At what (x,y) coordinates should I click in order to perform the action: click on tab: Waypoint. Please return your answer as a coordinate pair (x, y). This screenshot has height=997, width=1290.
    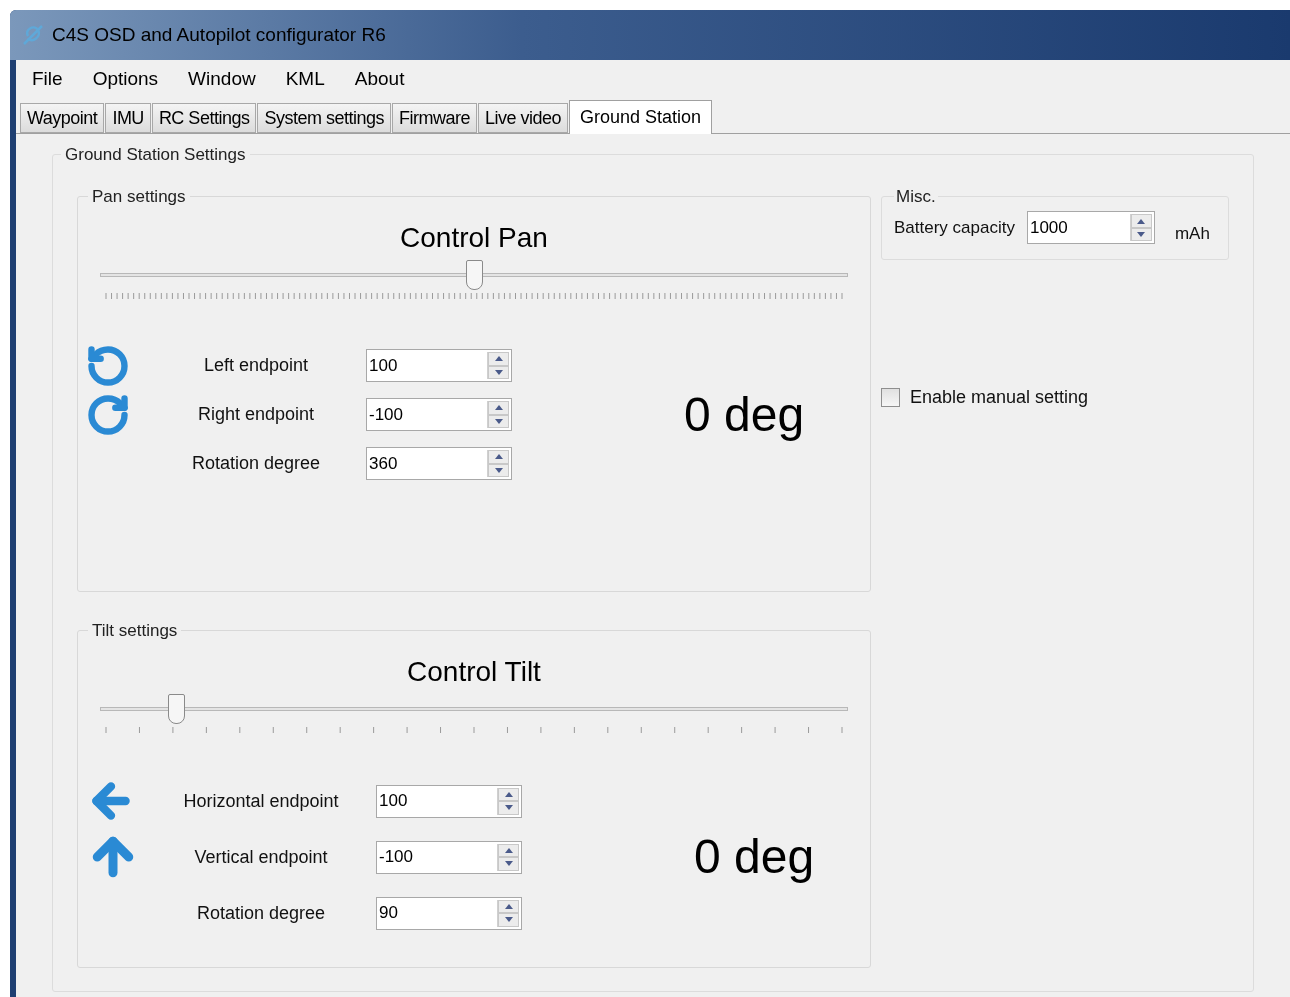
    Looking at the image, I should click on (62, 118).